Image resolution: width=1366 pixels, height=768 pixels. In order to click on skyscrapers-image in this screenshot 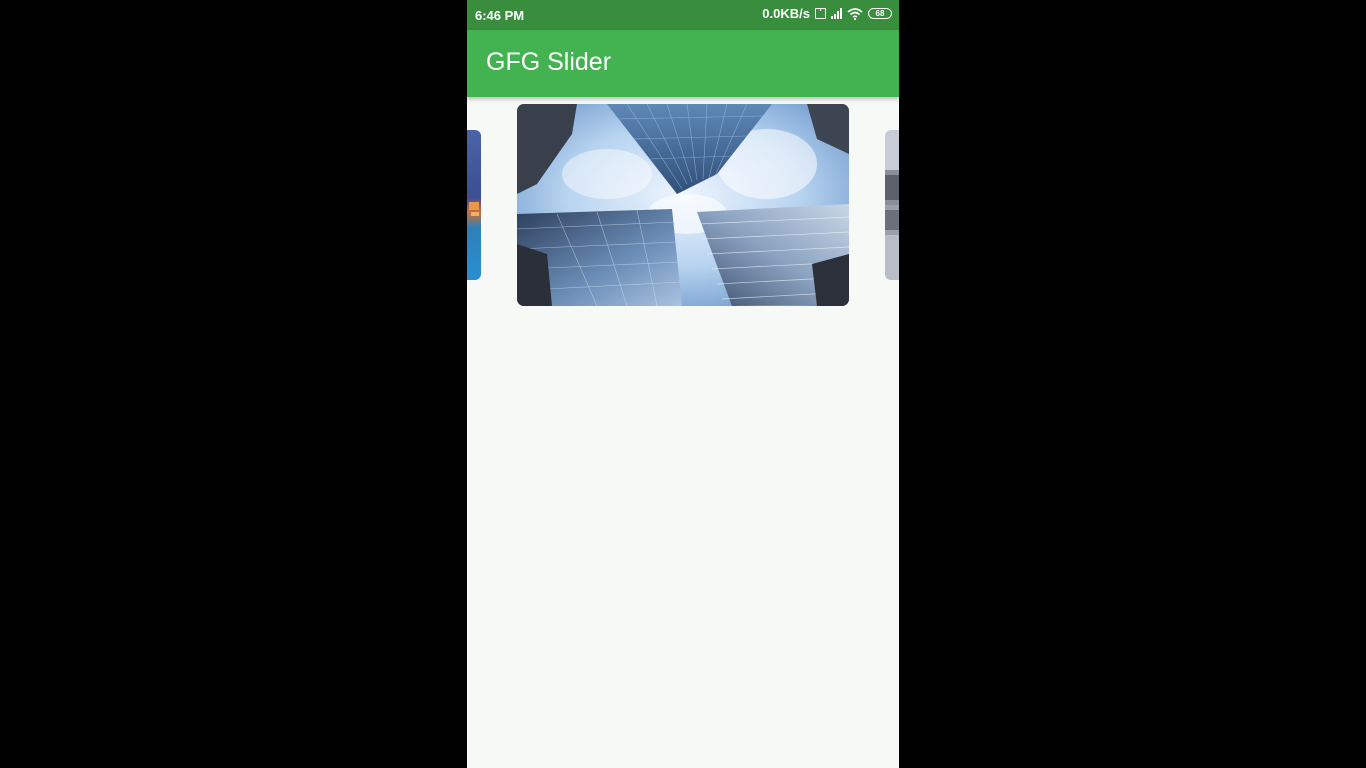, I will do `click(683, 205)`.